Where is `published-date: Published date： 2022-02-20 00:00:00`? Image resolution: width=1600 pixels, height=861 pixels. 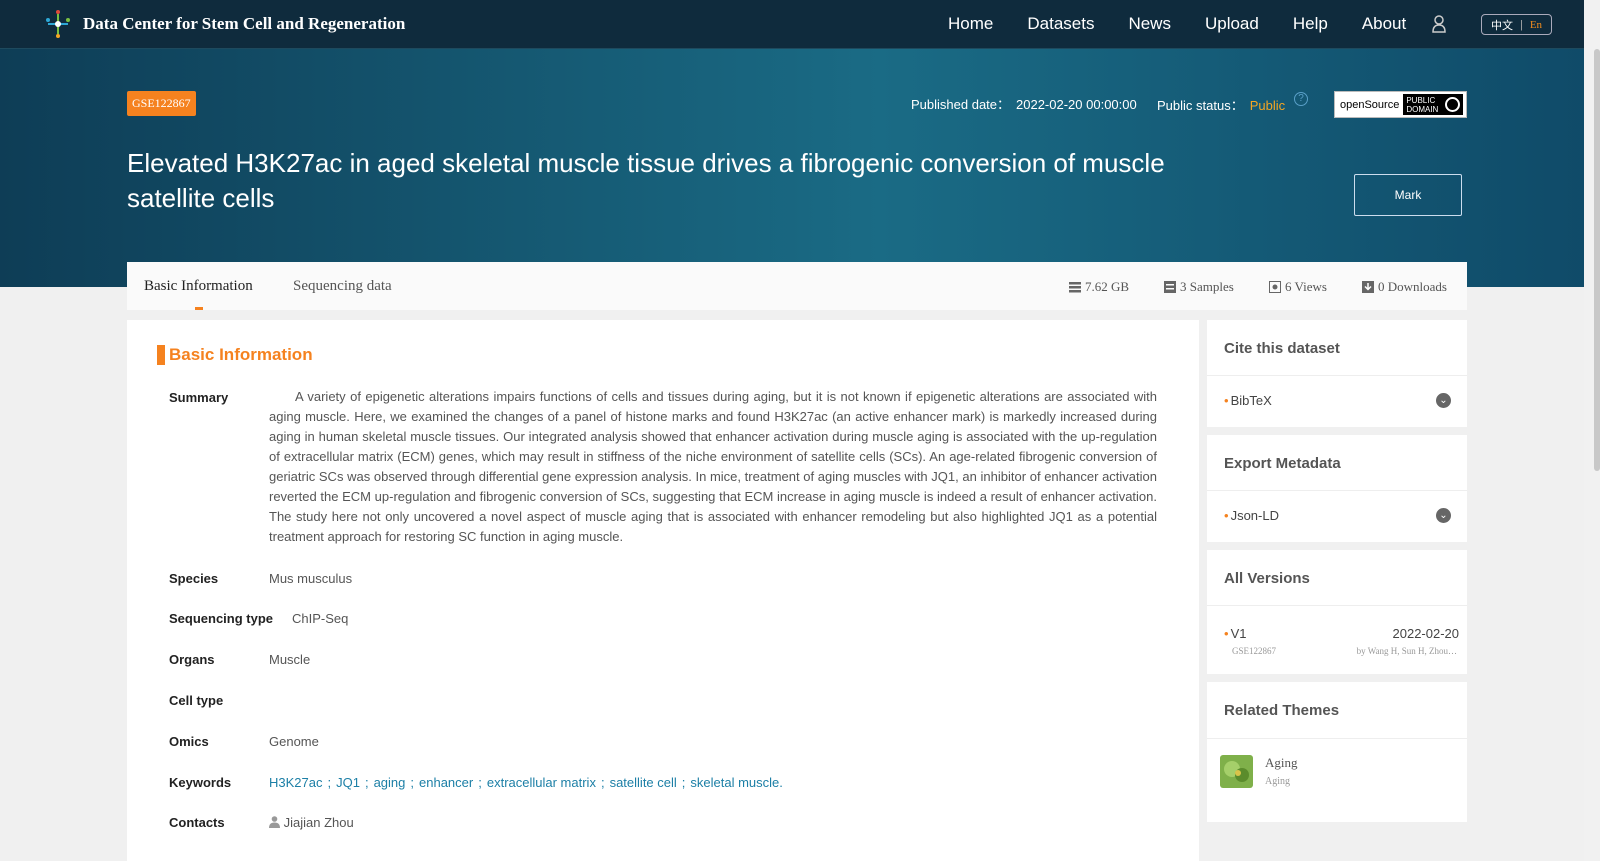
published-date: Published date： 2022-02-20 00:00:00 is located at coordinates (1024, 103).